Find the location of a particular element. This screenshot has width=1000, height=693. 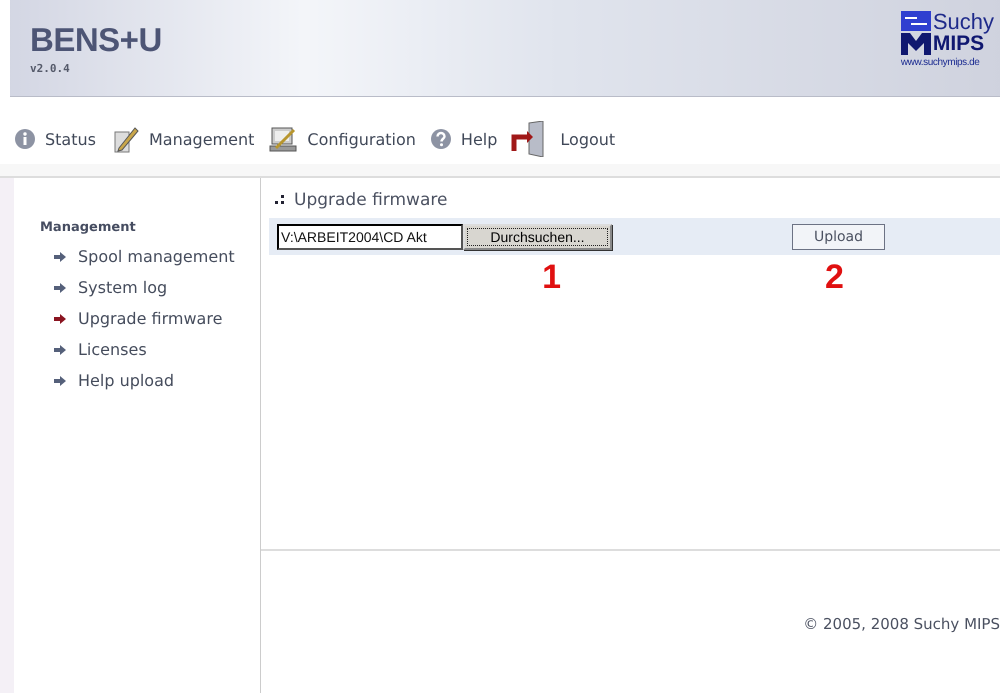

logo-text: Suchy is located at coordinates (963, 21).